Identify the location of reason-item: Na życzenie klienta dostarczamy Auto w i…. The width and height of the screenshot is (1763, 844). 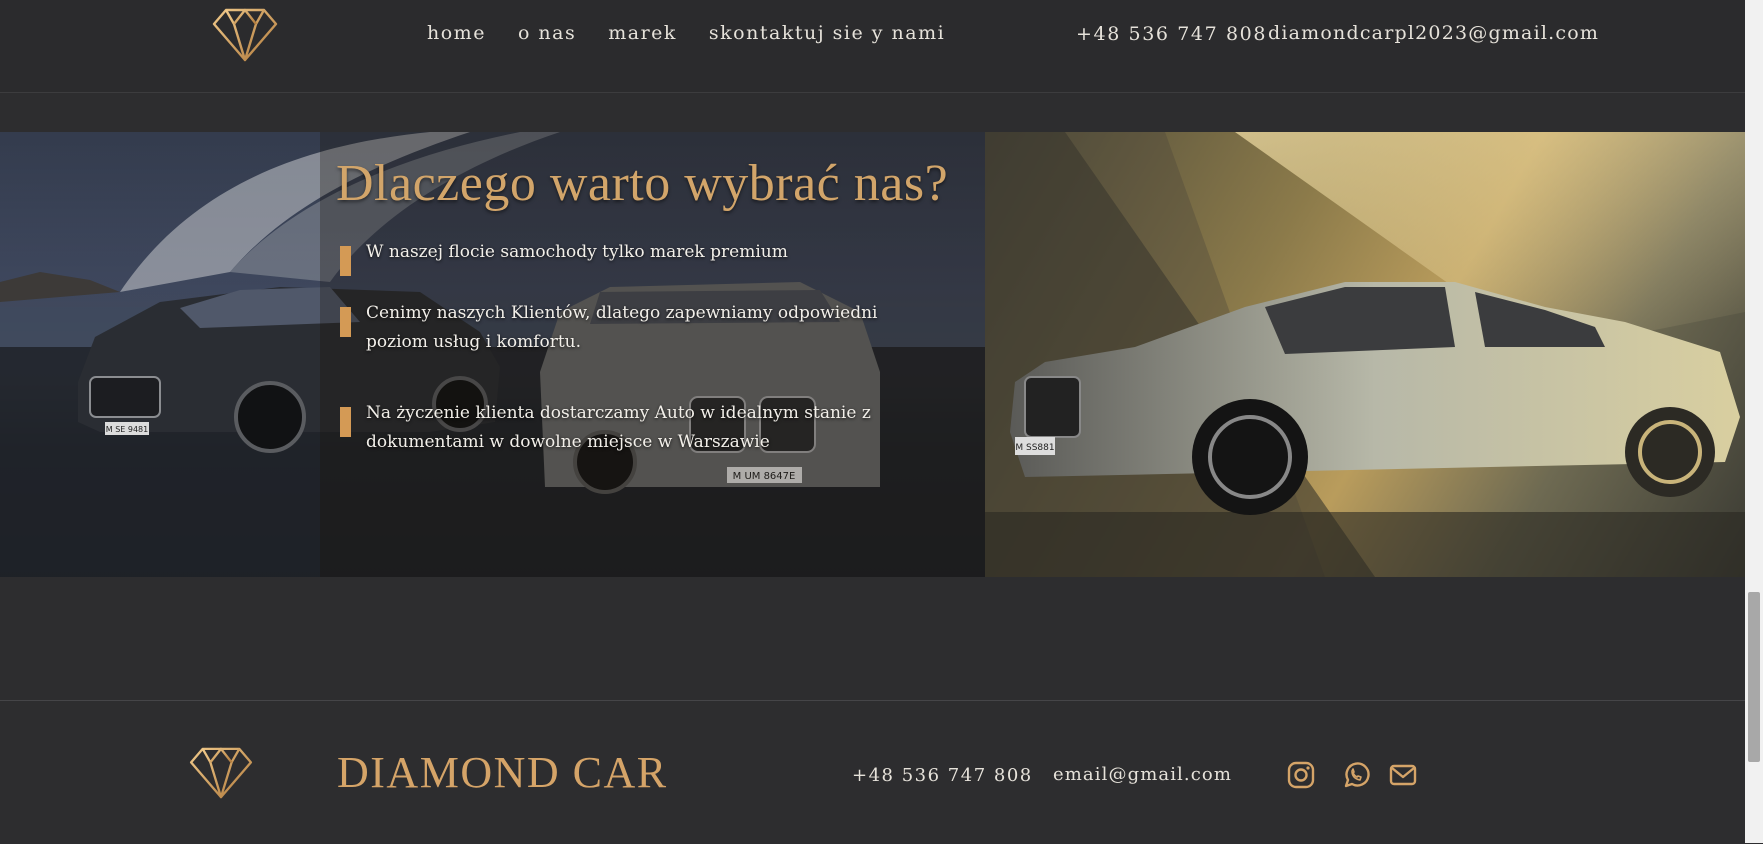
(620, 428).